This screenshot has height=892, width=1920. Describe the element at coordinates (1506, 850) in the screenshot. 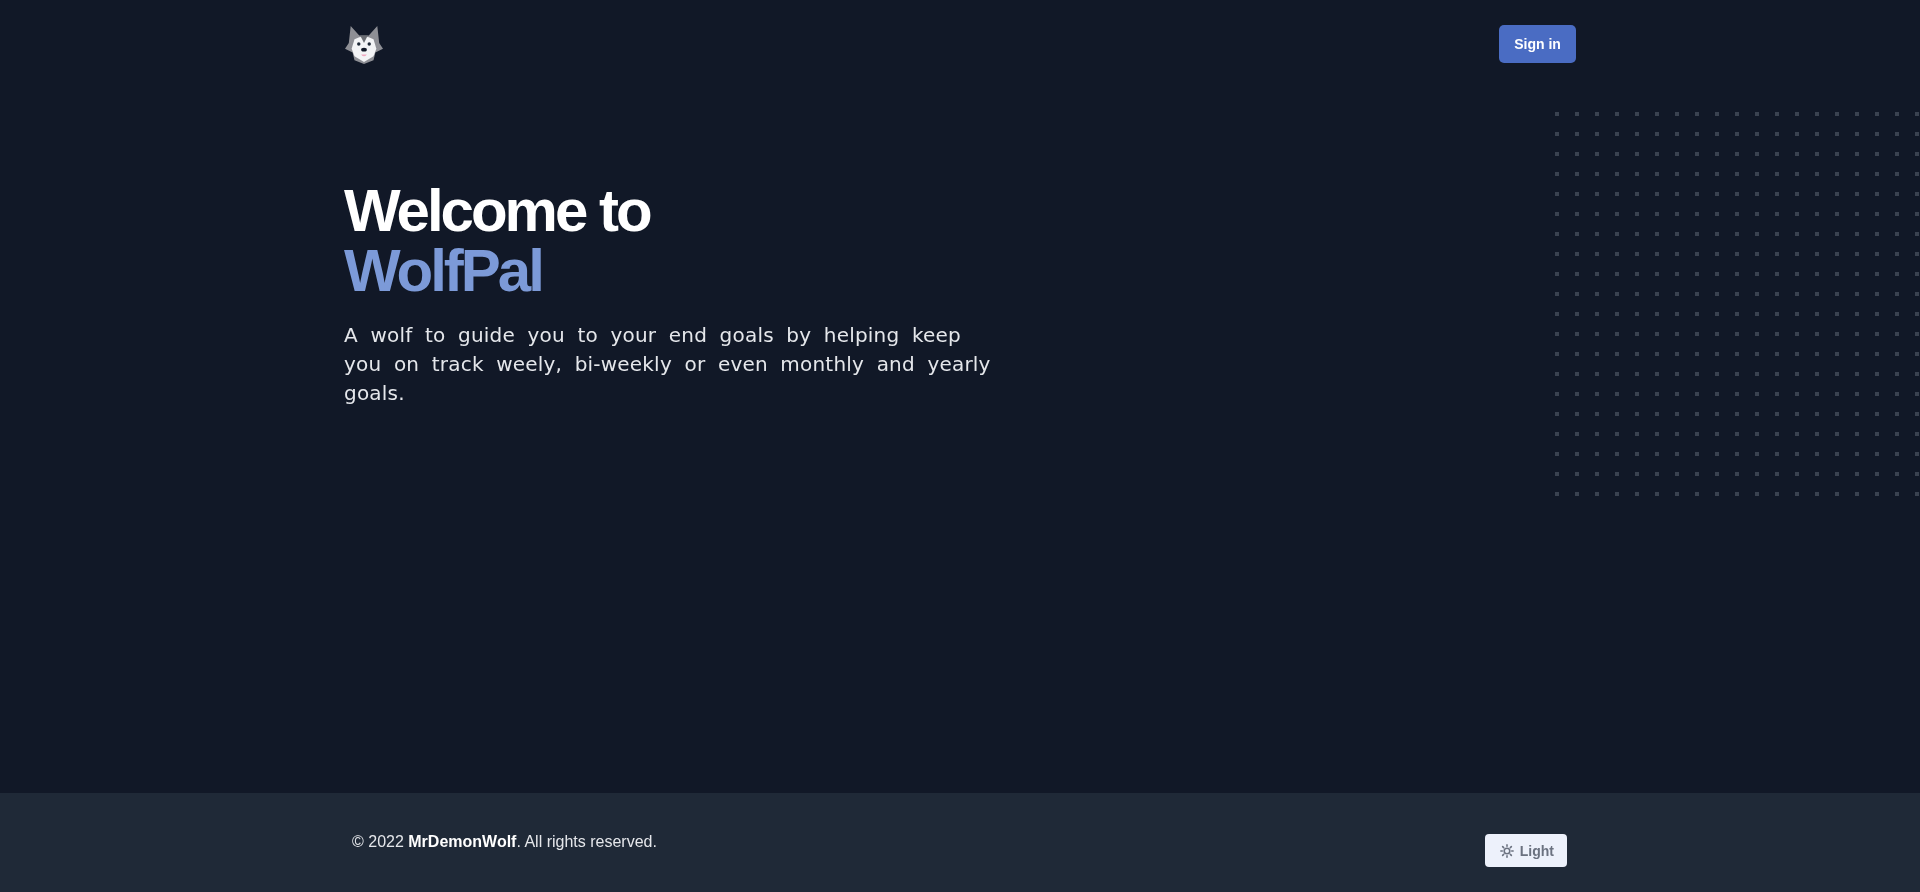

I see `sun-icon` at that location.